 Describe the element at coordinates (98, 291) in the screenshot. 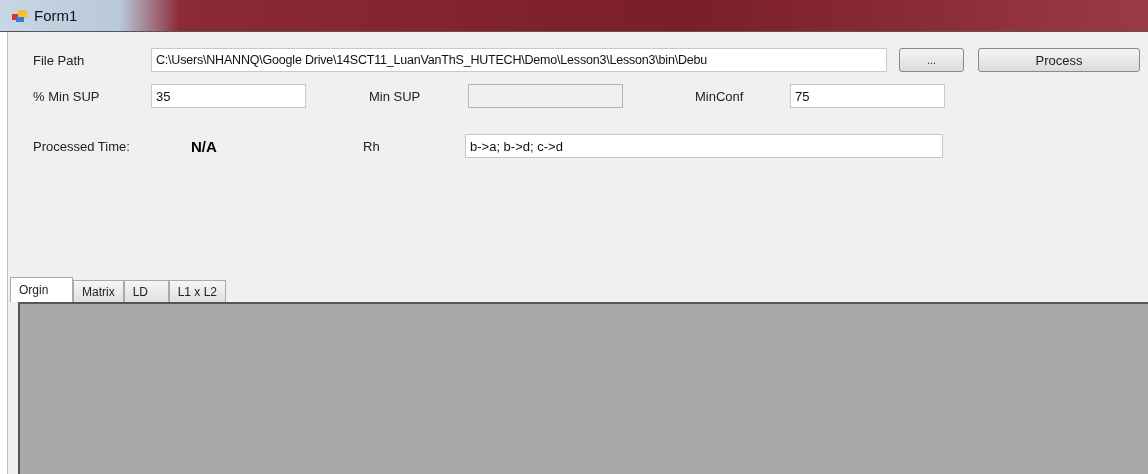

I see `tab: Matrix` at that location.